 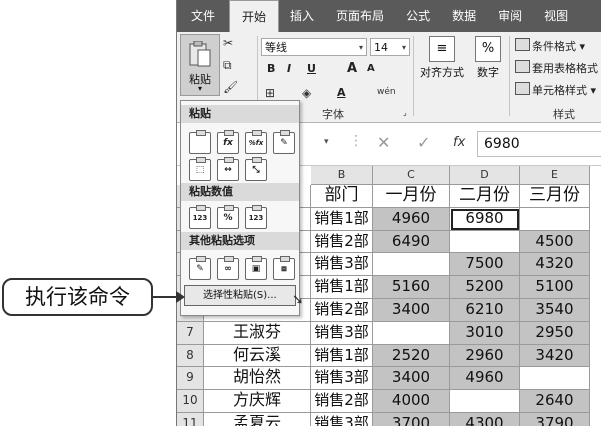 What do you see at coordinates (289, 68) in the screenshot?
I see `italic-button: I` at bounding box center [289, 68].